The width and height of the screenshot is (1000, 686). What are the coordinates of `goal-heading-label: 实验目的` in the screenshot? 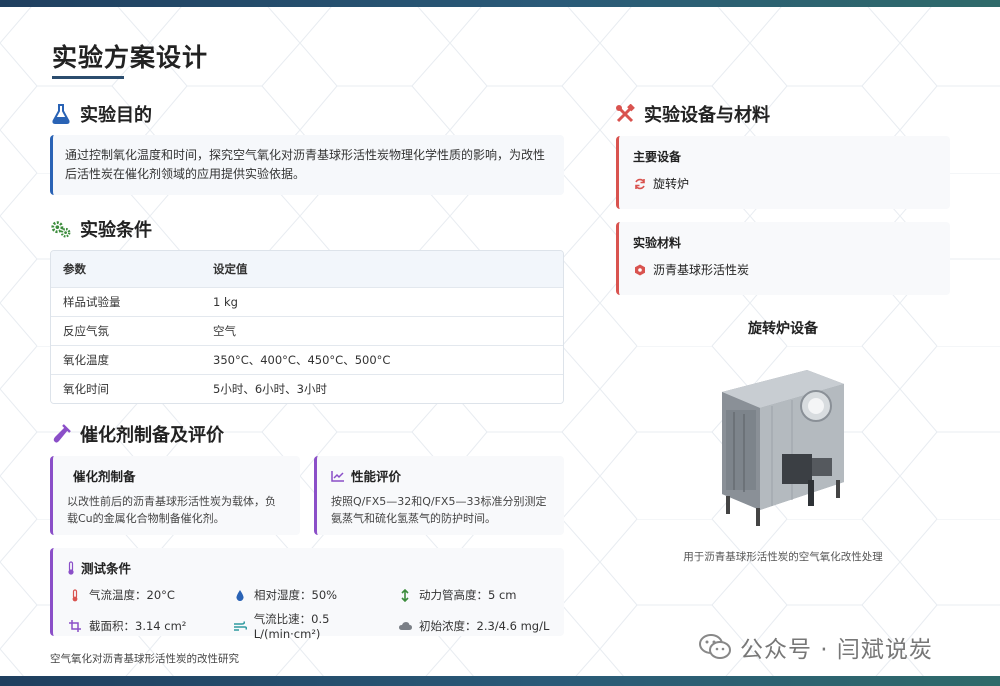 It's located at (116, 115).